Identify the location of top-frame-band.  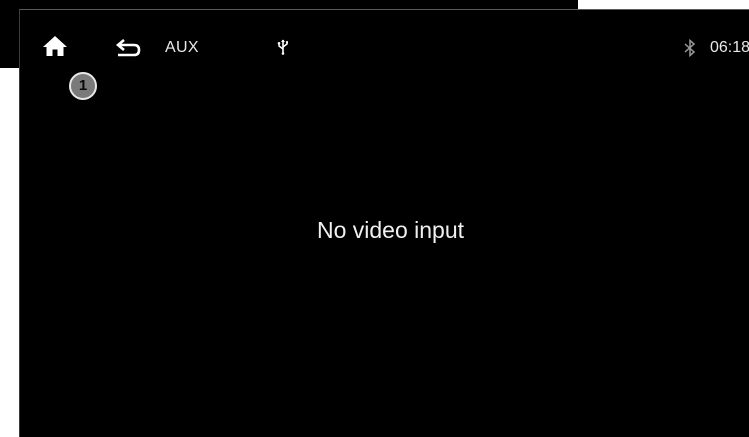
(289, 4).